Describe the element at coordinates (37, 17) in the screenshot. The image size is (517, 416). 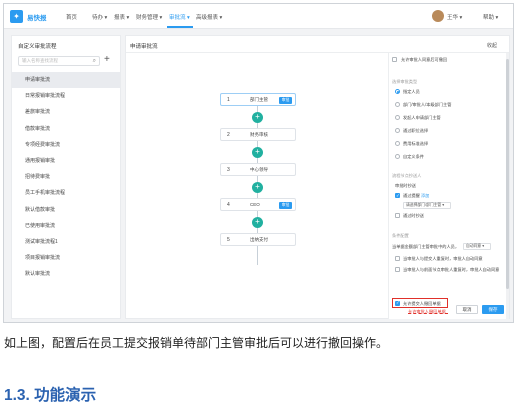
I see `brand-name: 易快报` at that location.